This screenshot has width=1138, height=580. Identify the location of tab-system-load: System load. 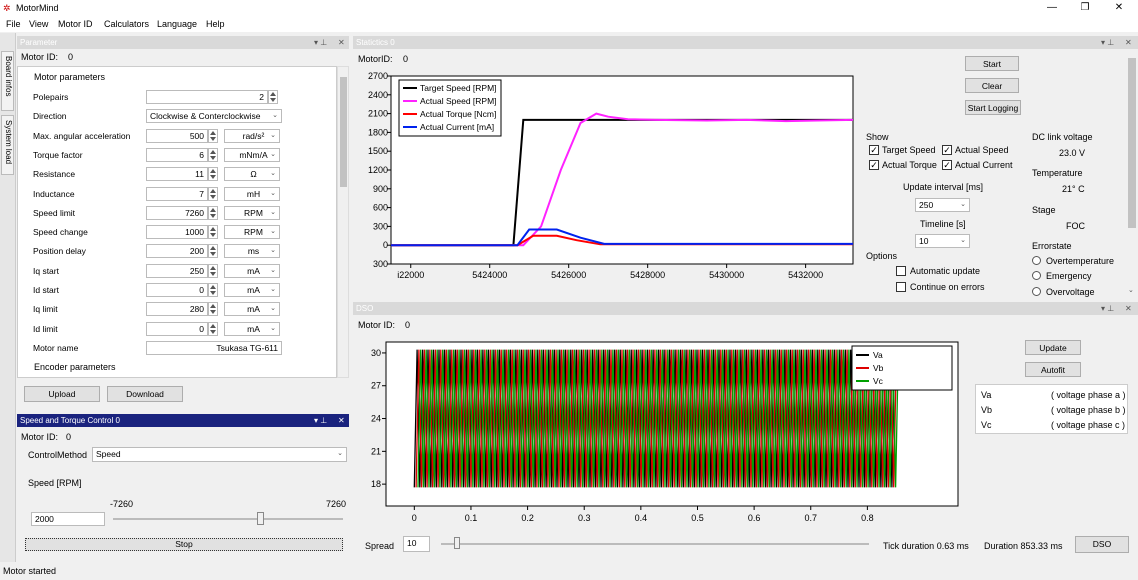
(7, 145).